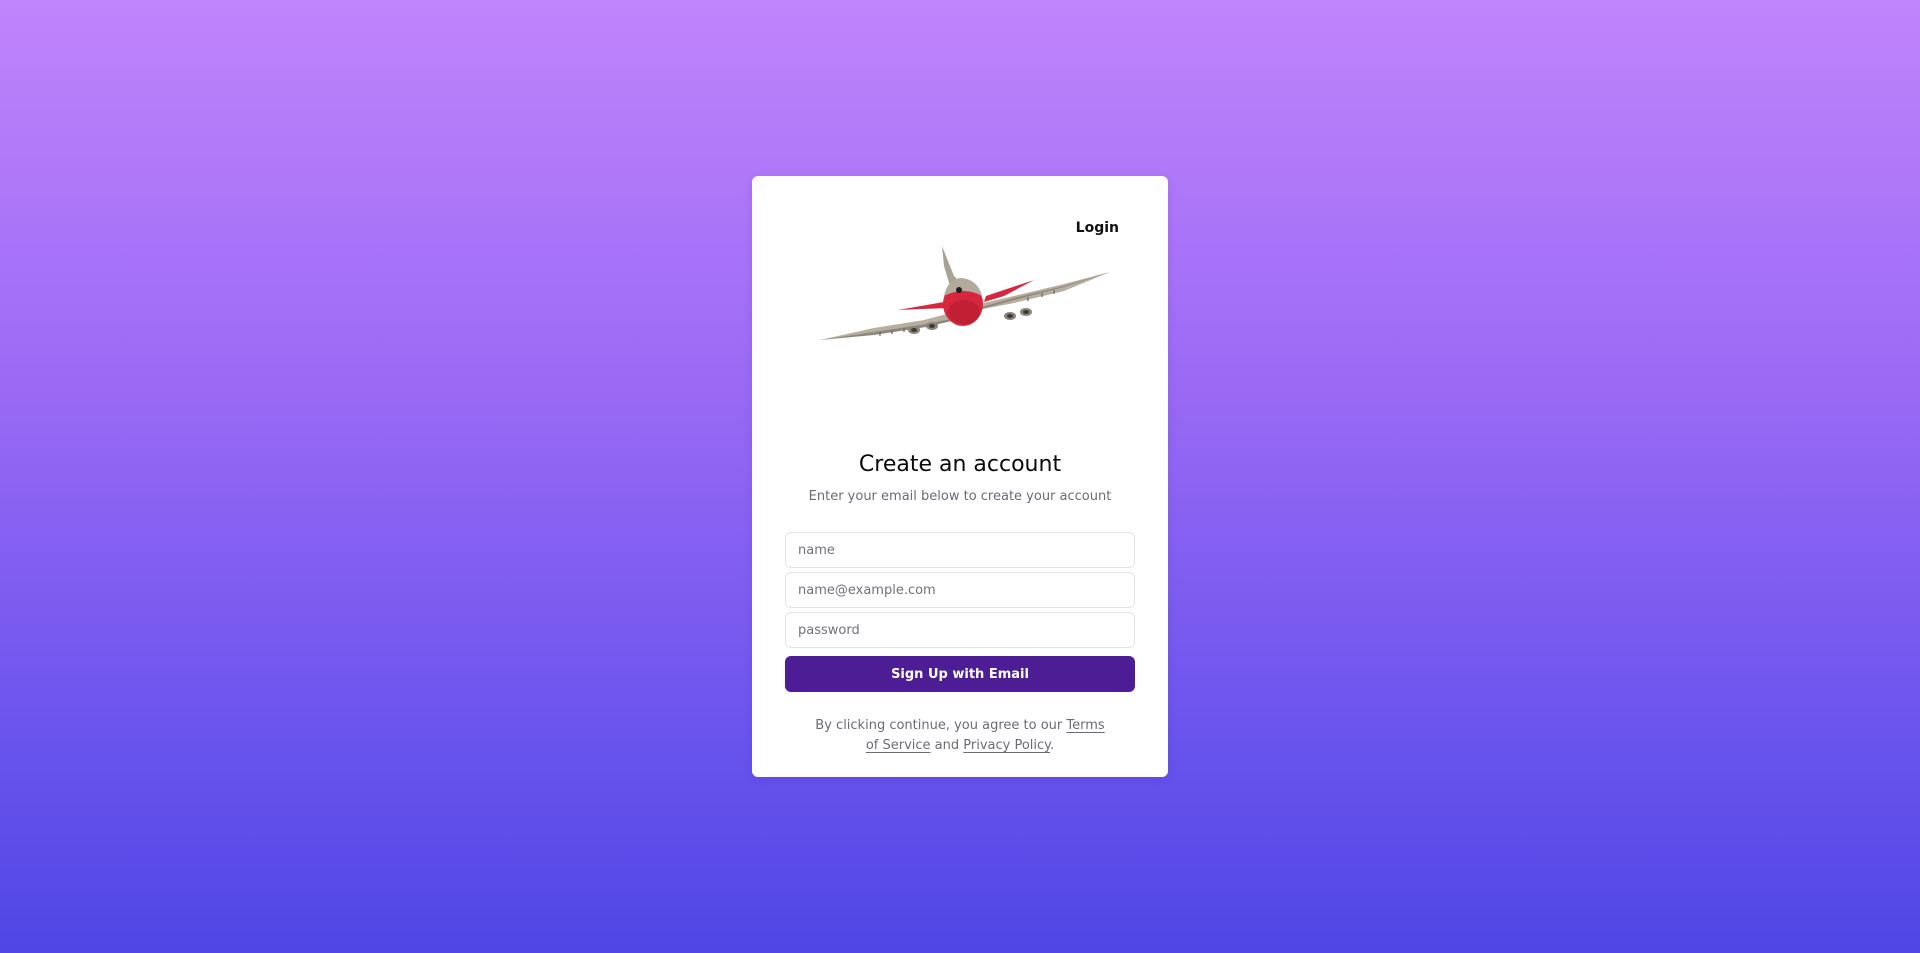  What do you see at coordinates (960, 590) in the screenshot?
I see `email-input` at bounding box center [960, 590].